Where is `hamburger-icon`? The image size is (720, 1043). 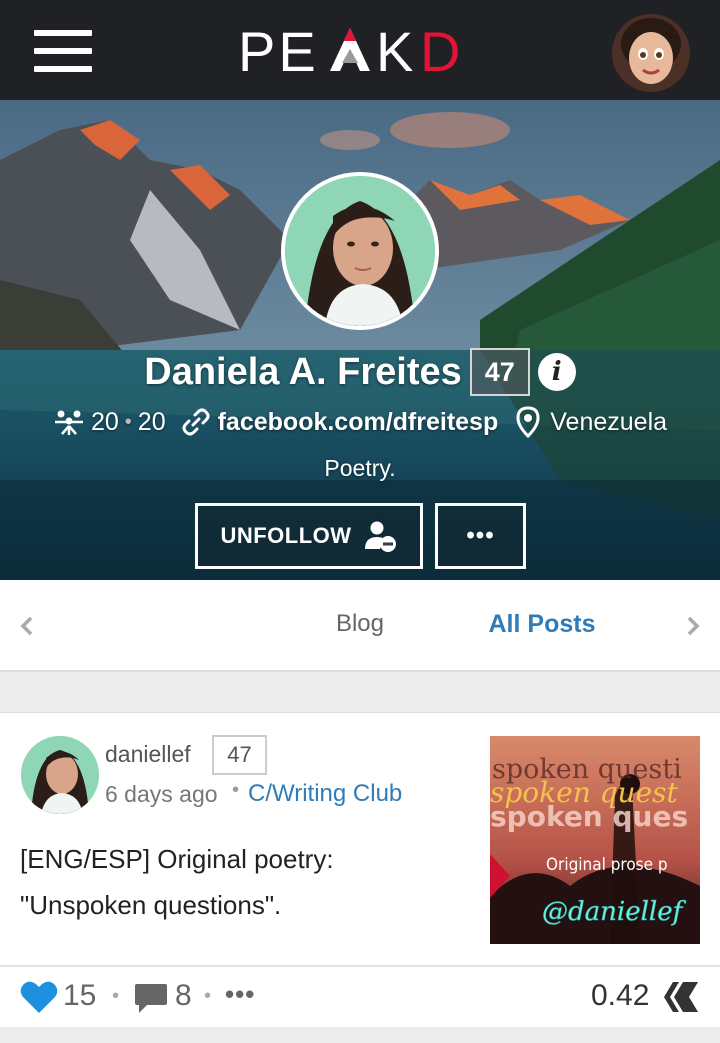 hamburger-icon is located at coordinates (63, 51).